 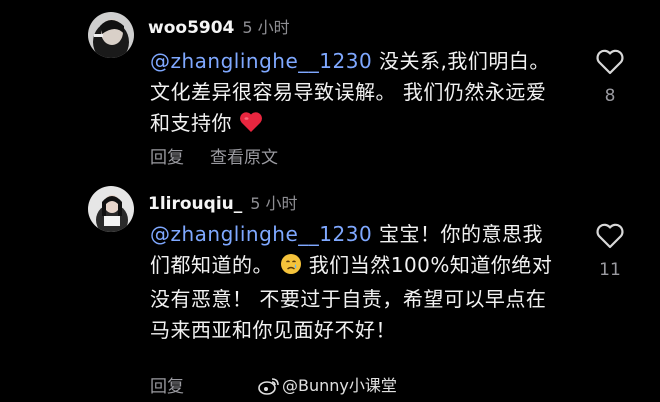 I want to click on comment-actions: 回复 查看原文, so click(x=227, y=155).